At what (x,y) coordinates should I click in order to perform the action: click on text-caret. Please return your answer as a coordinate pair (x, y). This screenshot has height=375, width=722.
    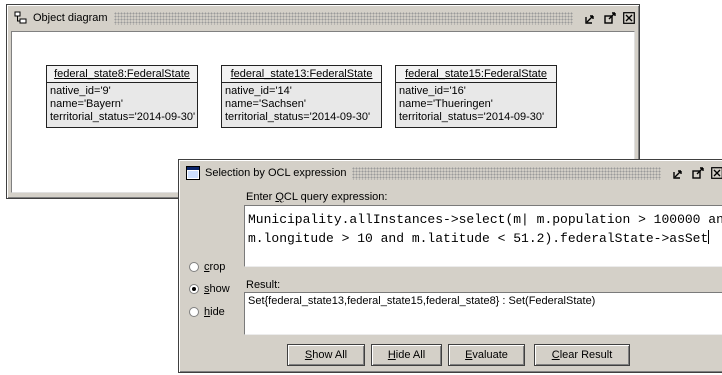
    Looking at the image, I should click on (709, 237).